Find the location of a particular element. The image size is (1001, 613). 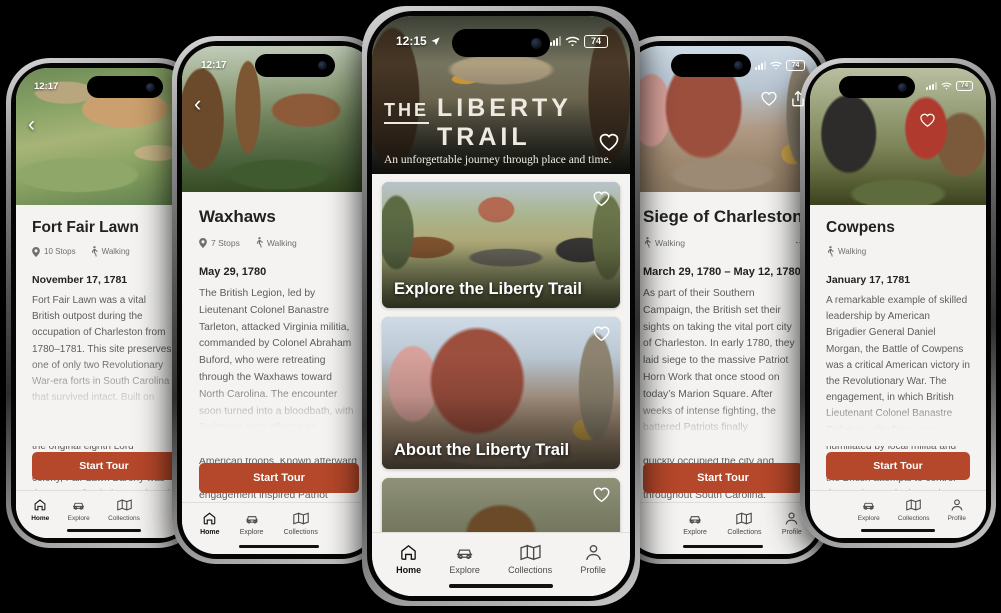

map-icon is located at coordinates (744, 518).